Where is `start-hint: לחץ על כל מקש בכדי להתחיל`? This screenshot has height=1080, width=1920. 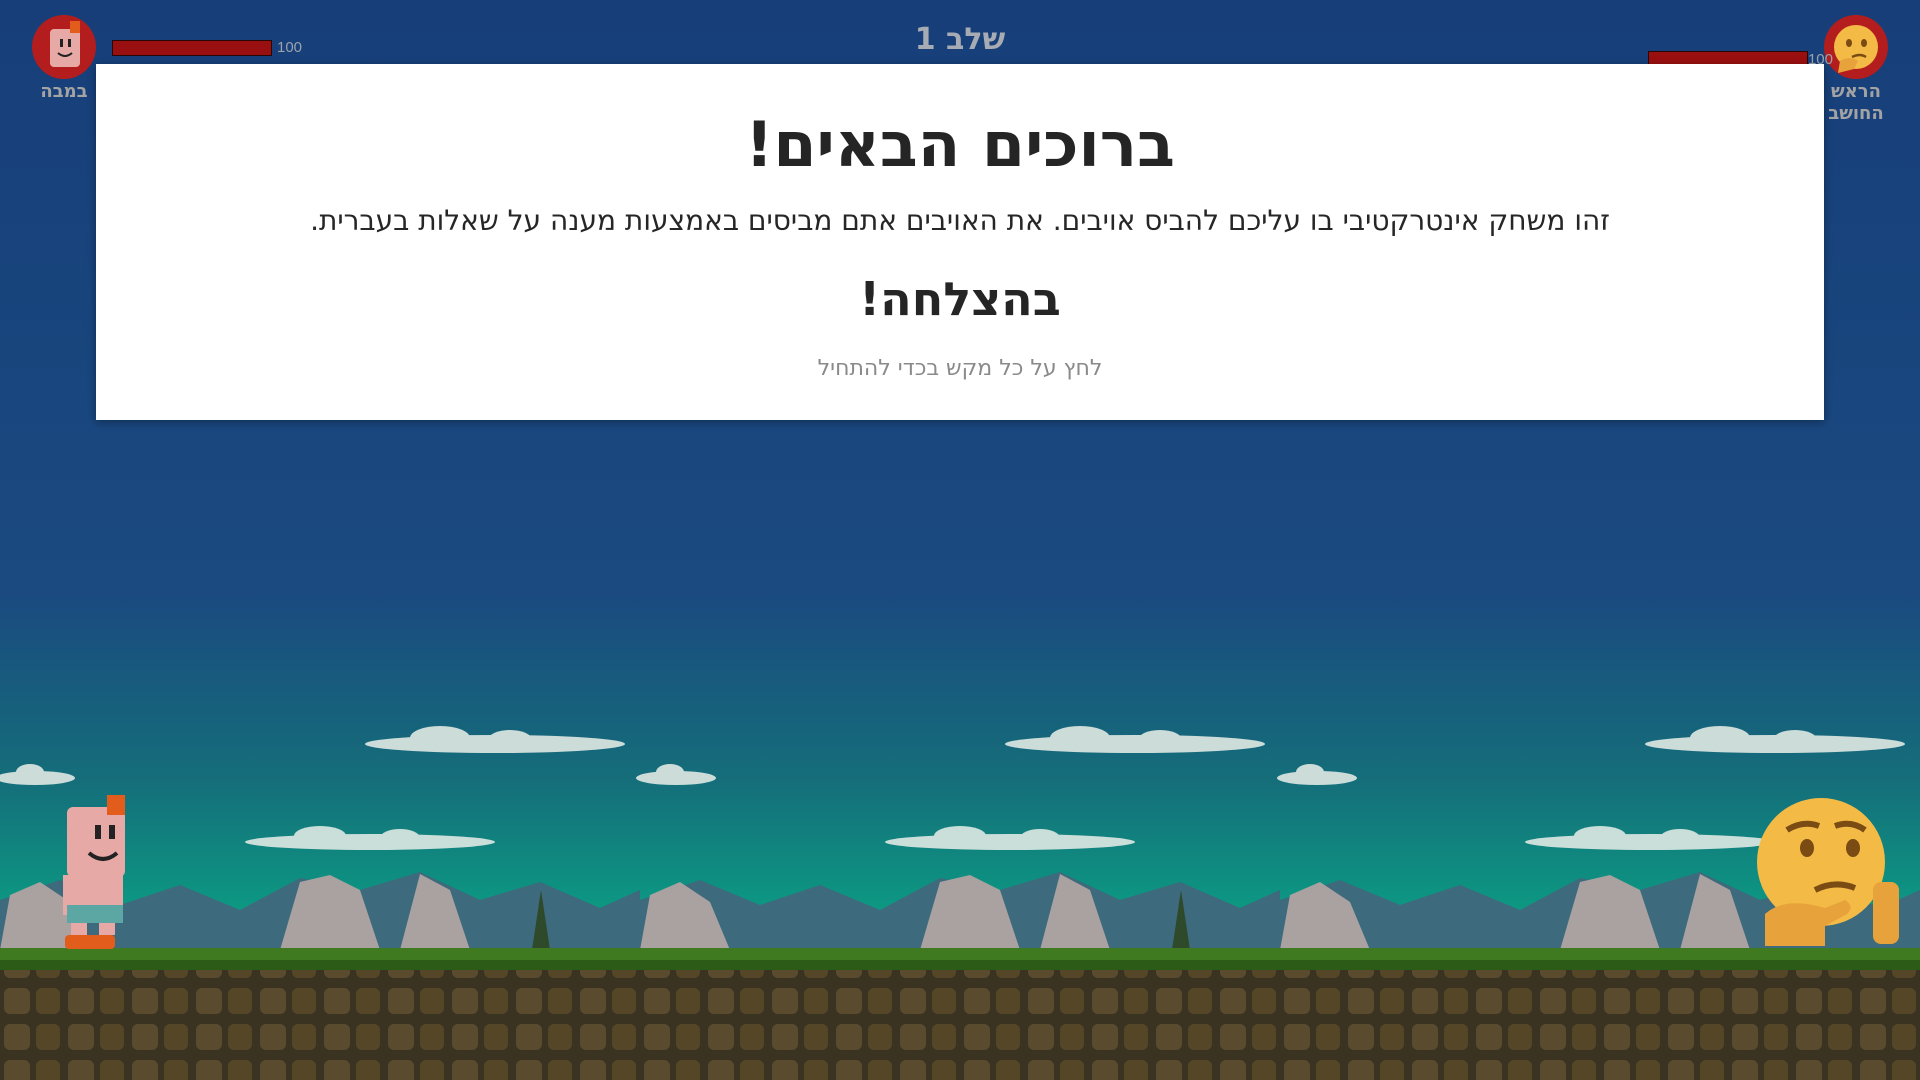
start-hint: לחץ על כל מקש בכדי להתחיל is located at coordinates (960, 368).